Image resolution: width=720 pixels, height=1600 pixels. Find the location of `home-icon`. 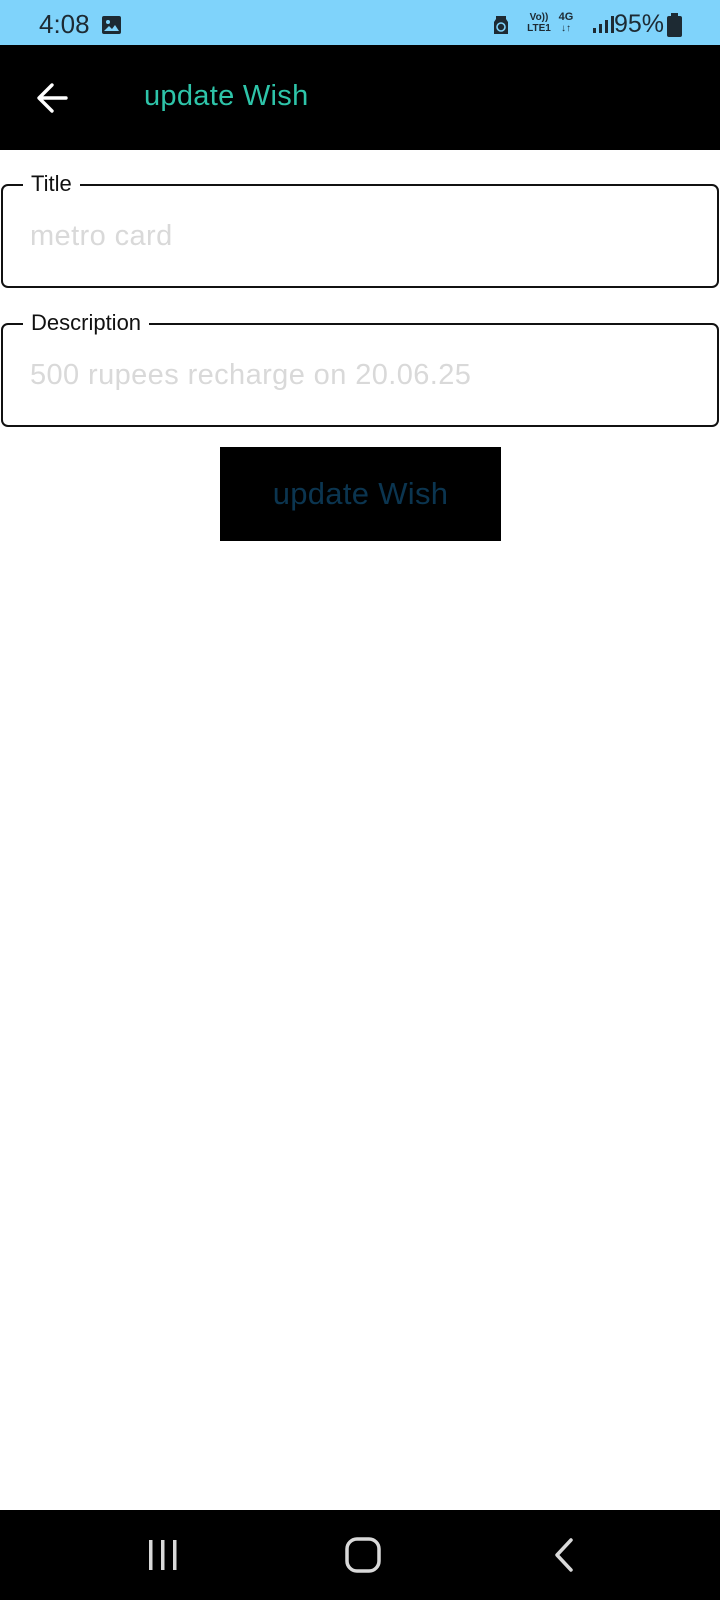

home-icon is located at coordinates (363, 1555).